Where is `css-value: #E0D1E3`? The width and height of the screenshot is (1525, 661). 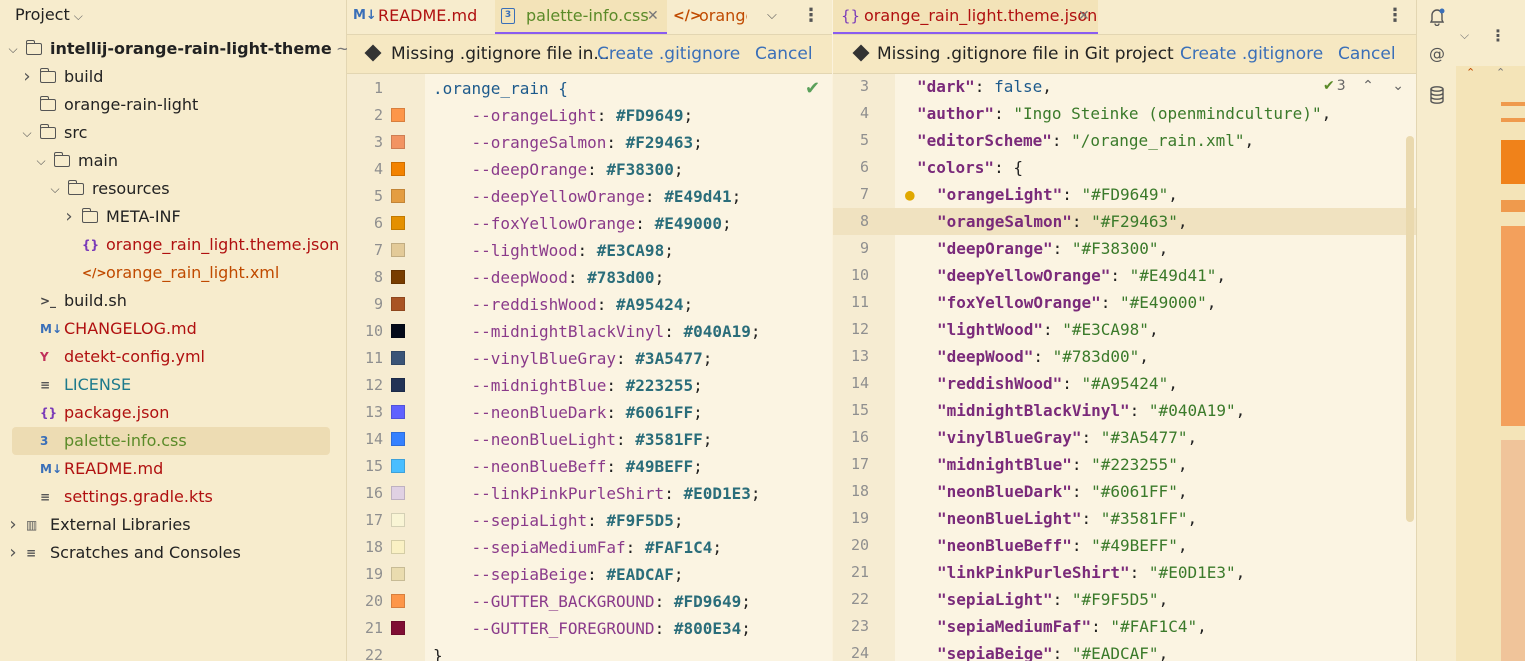 css-value: #E0D1E3 is located at coordinates (717, 493).